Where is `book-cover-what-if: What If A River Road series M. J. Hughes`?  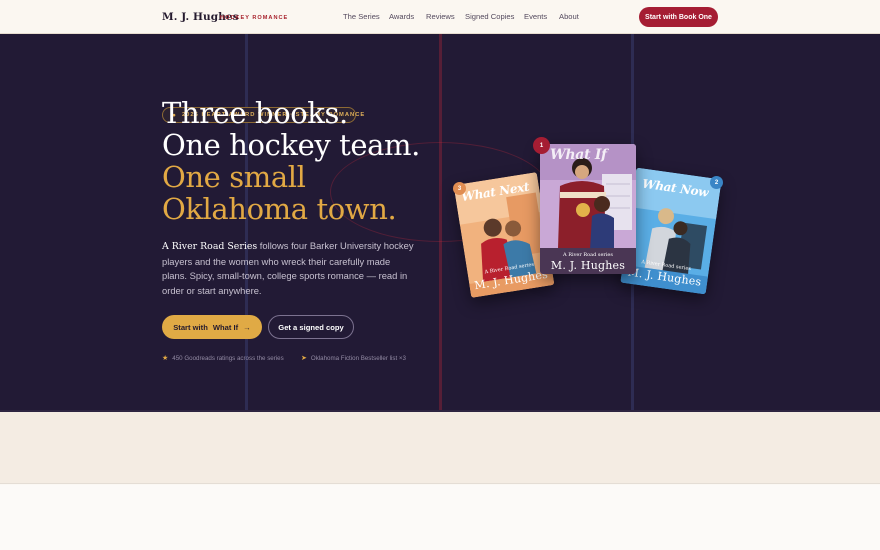 book-cover-what-if: What If A River Road series M. J. Hughes is located at coordinates (588, 209).